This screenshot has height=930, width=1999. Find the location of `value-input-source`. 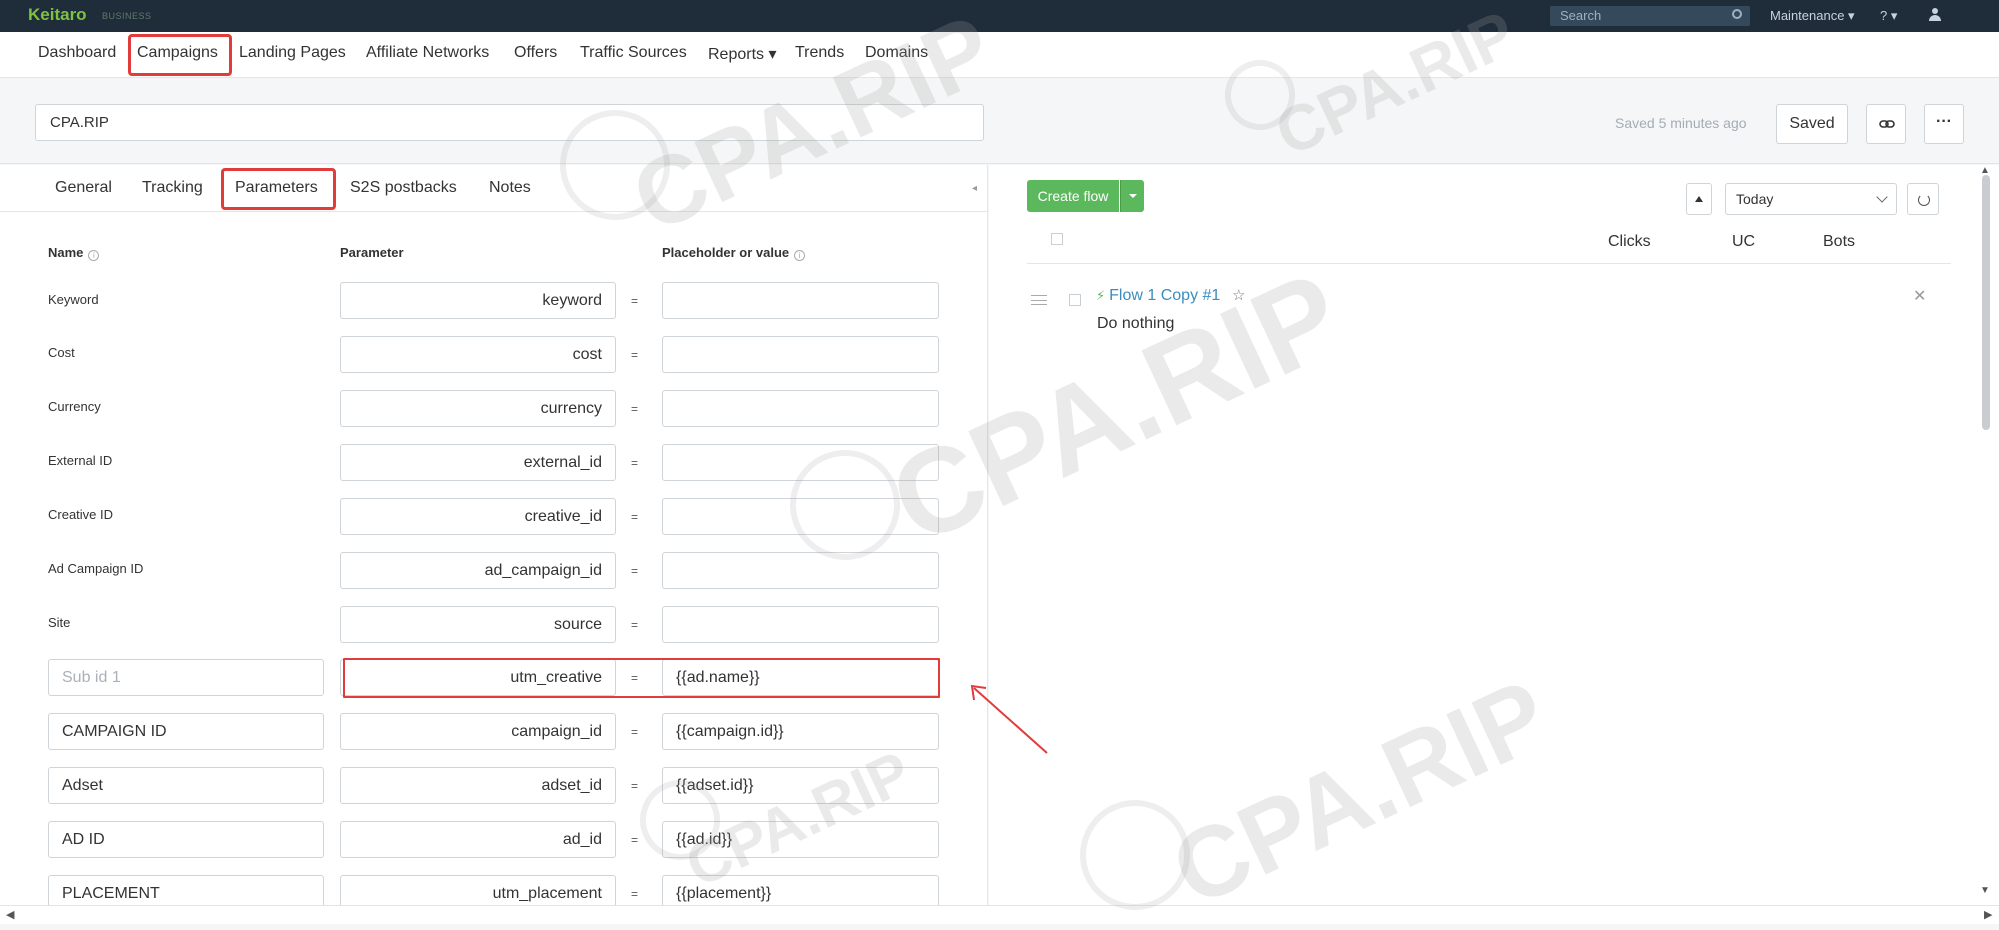

value-input-source is located at coordinates (800, 624).